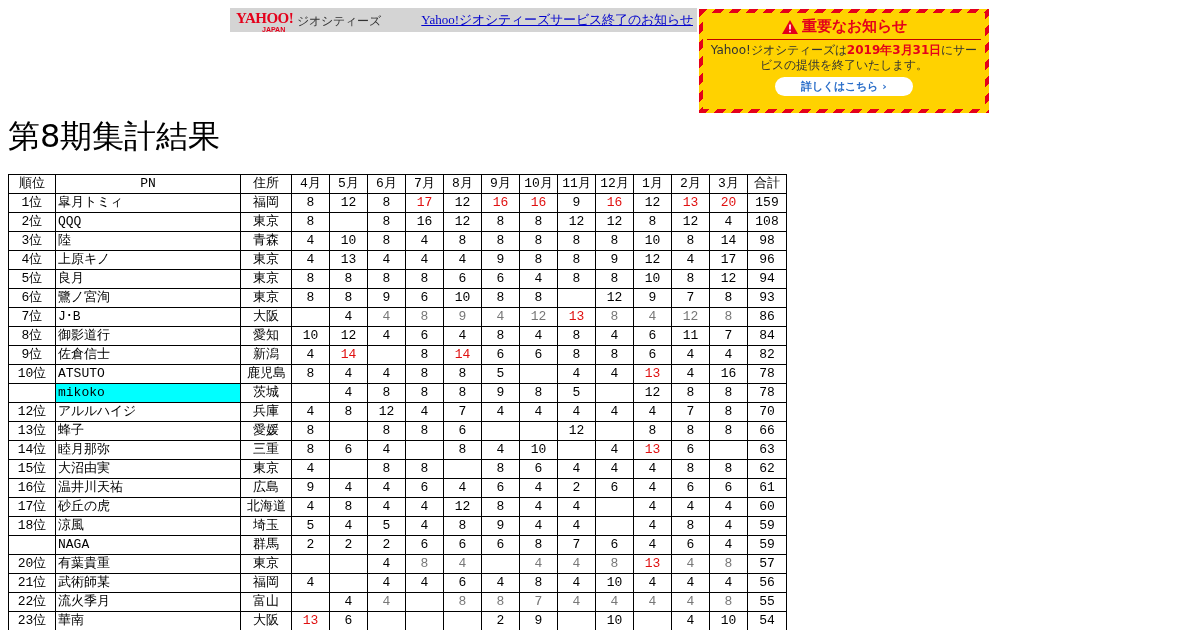 The height and width of the screenshot is (630, 1200). I want to click on name-cell: 佐倉信士, so click(148, 355).